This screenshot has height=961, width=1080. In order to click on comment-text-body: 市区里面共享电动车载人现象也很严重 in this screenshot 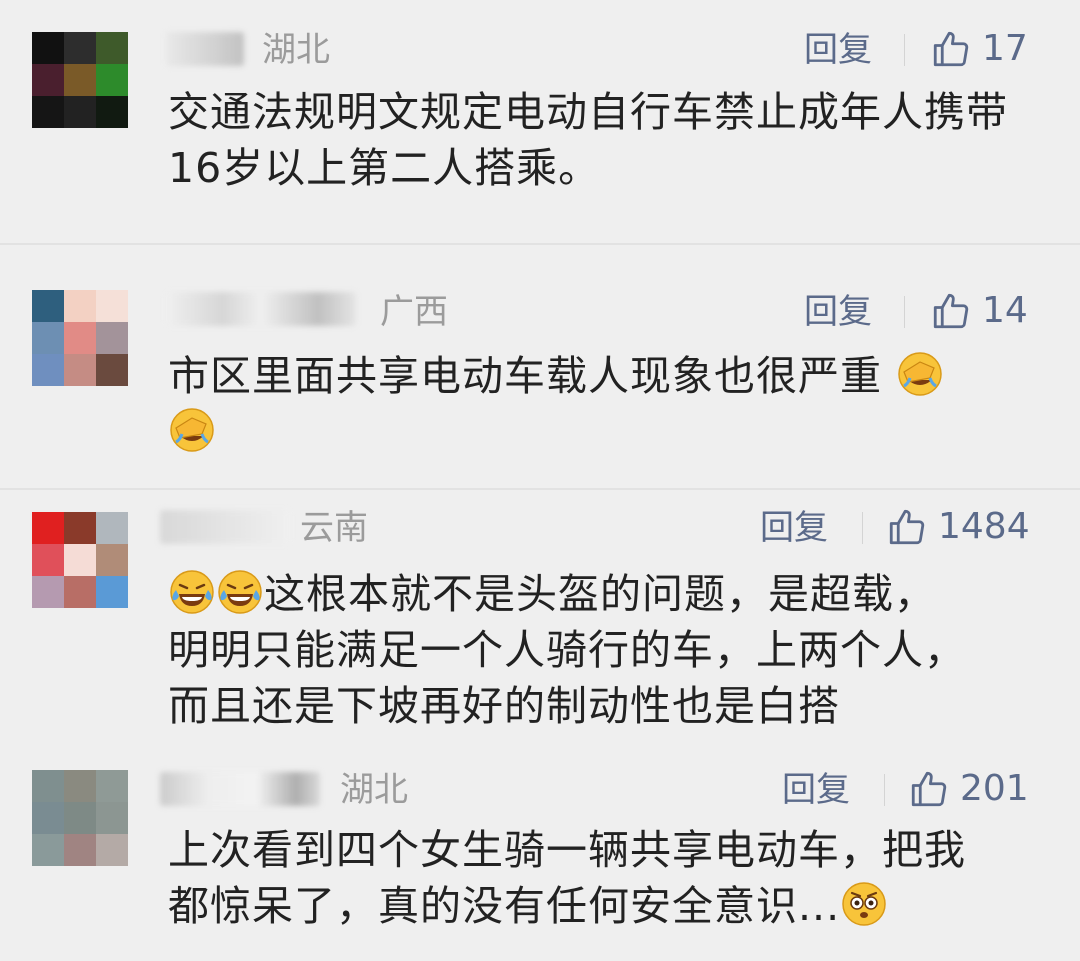, I will do `click(525, 376)`.